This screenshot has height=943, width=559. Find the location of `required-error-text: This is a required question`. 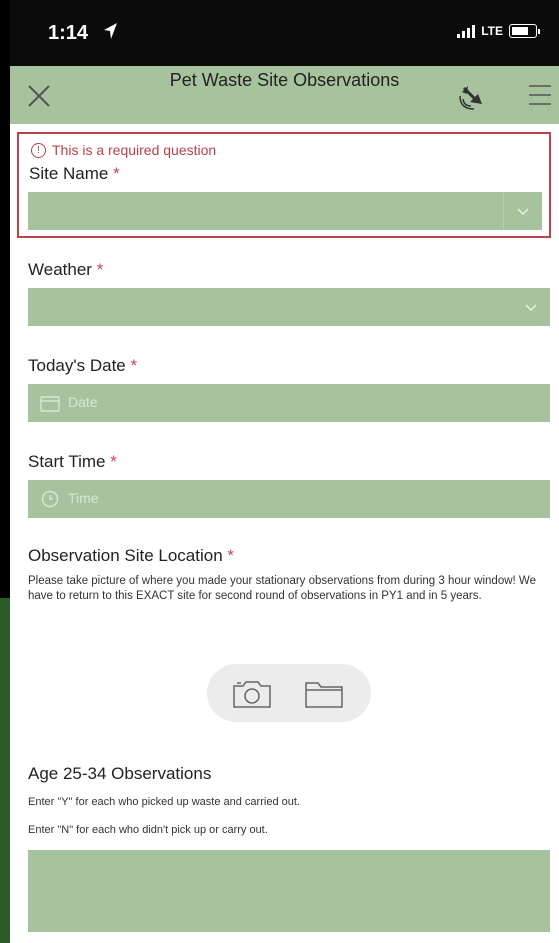

required-error-text: This is a required question is located at coordinates (134, 150).